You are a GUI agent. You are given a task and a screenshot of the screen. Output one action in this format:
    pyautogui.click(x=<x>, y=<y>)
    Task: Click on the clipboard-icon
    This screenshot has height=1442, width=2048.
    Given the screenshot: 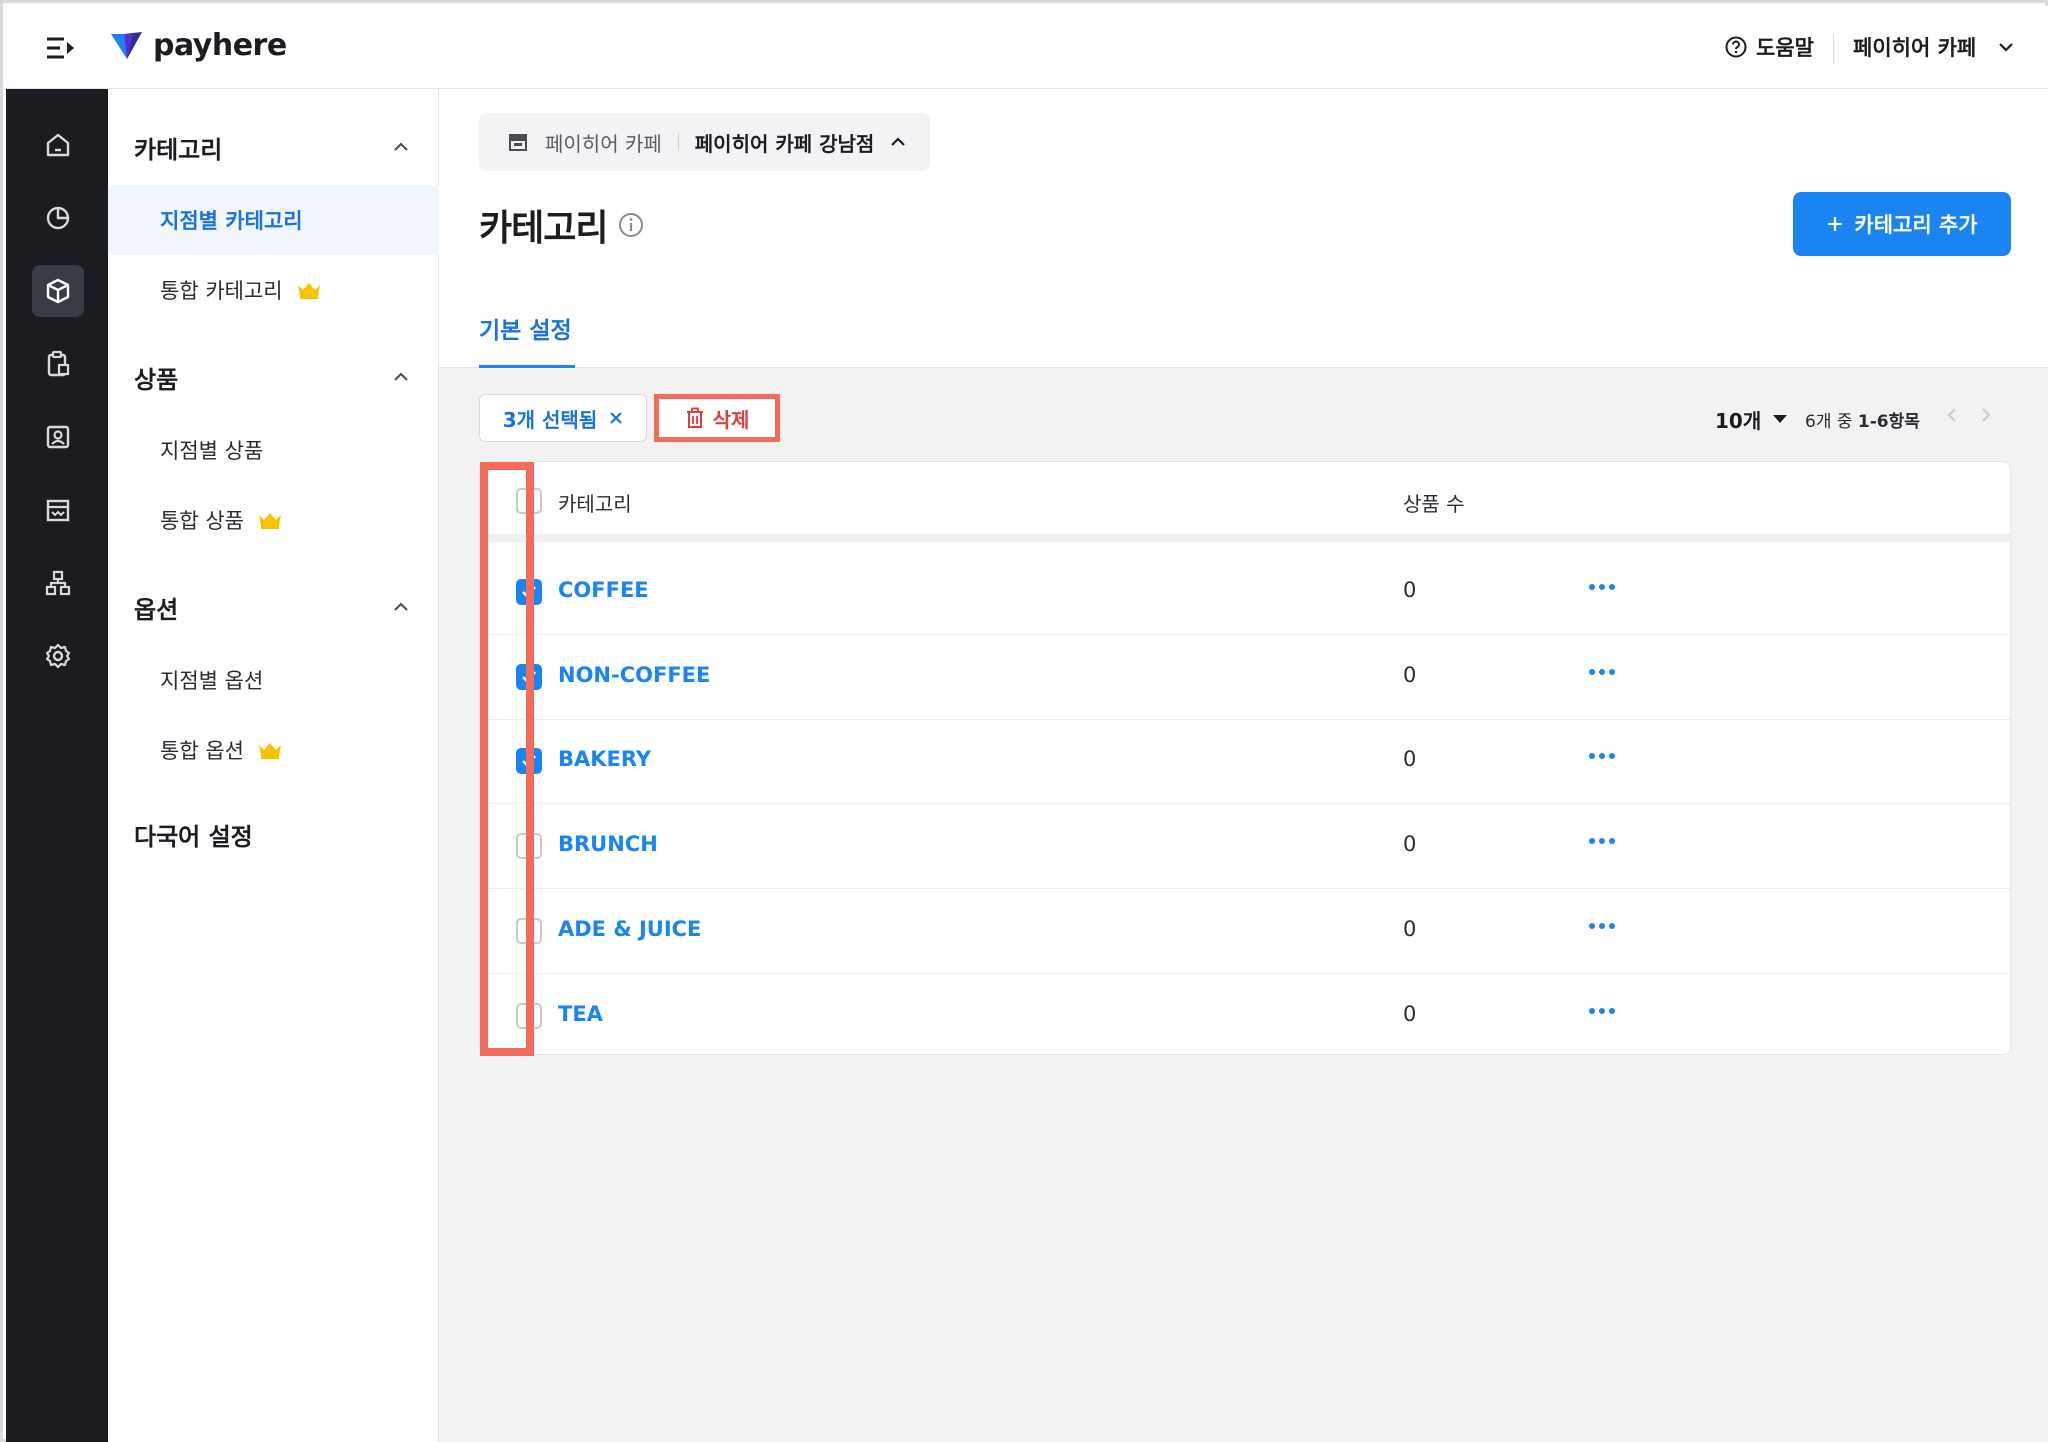 What is the action you would take?
    pyautogui.click(x=58, y=363)
    